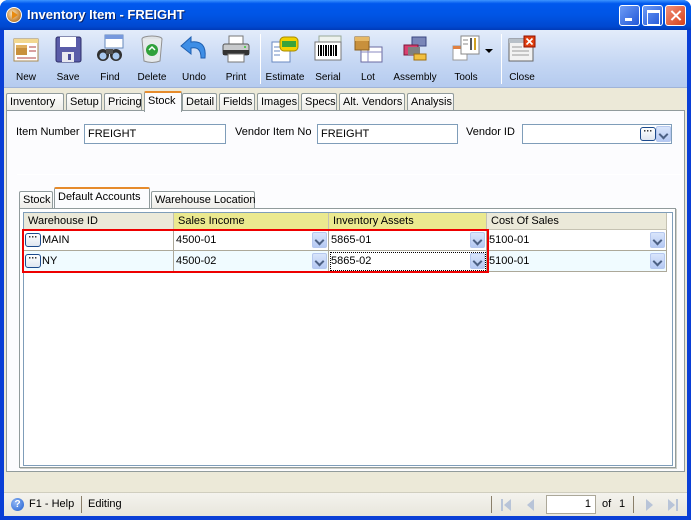 The height and width of the screenshot is (520, 691). Describe the element at coordinates (577, 221) in the screenshot. I see `column-header-cost-of-sales: Cost Of Sales` at that location.